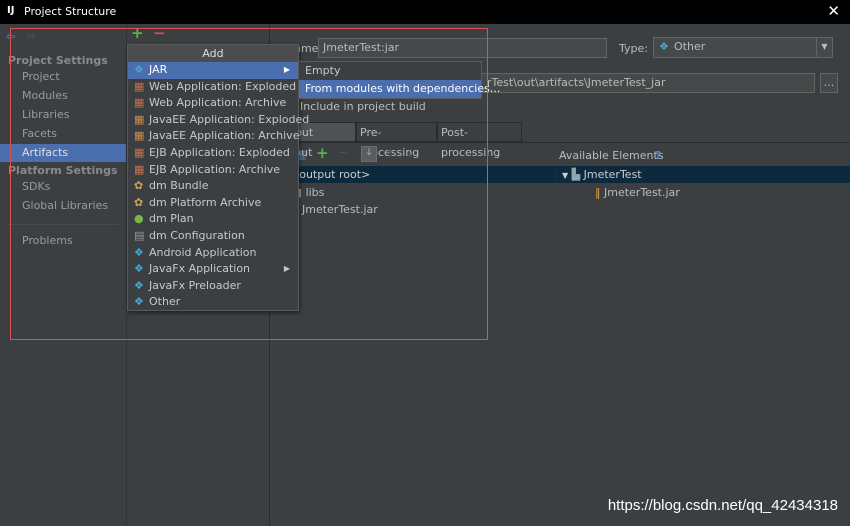 The width and height of the screenshot is (850, 526). Describe the element at coordinates (63, 206) in the screenshot. I see `sidebar-item-global-libraries: Global Libraries` at that location.